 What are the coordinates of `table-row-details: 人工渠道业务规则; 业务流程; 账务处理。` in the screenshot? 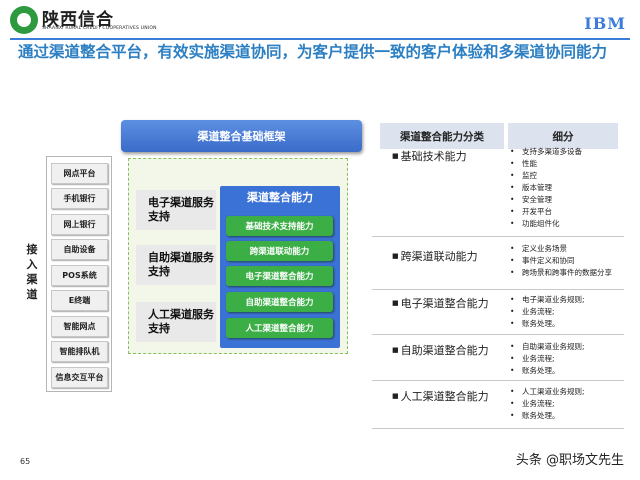 It's located at (569, 404).